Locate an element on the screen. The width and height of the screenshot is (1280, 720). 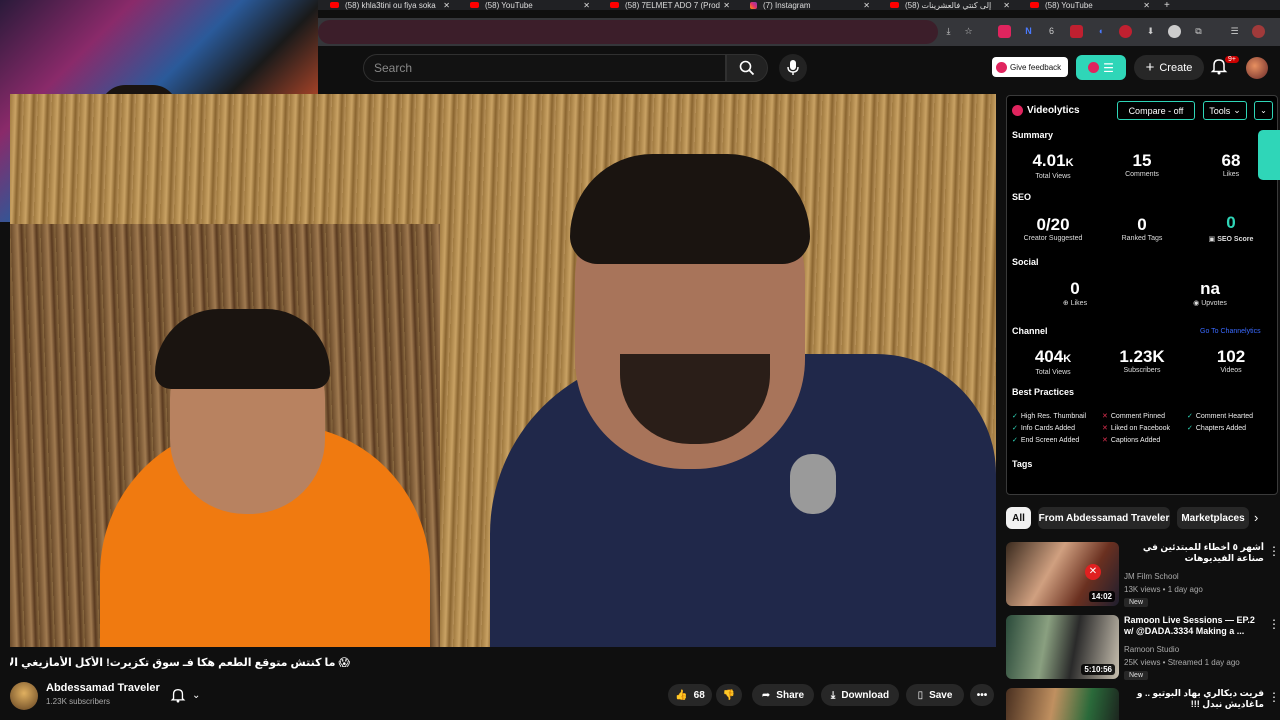
n-extension-icon: N is located at coordinates (1028, 31).